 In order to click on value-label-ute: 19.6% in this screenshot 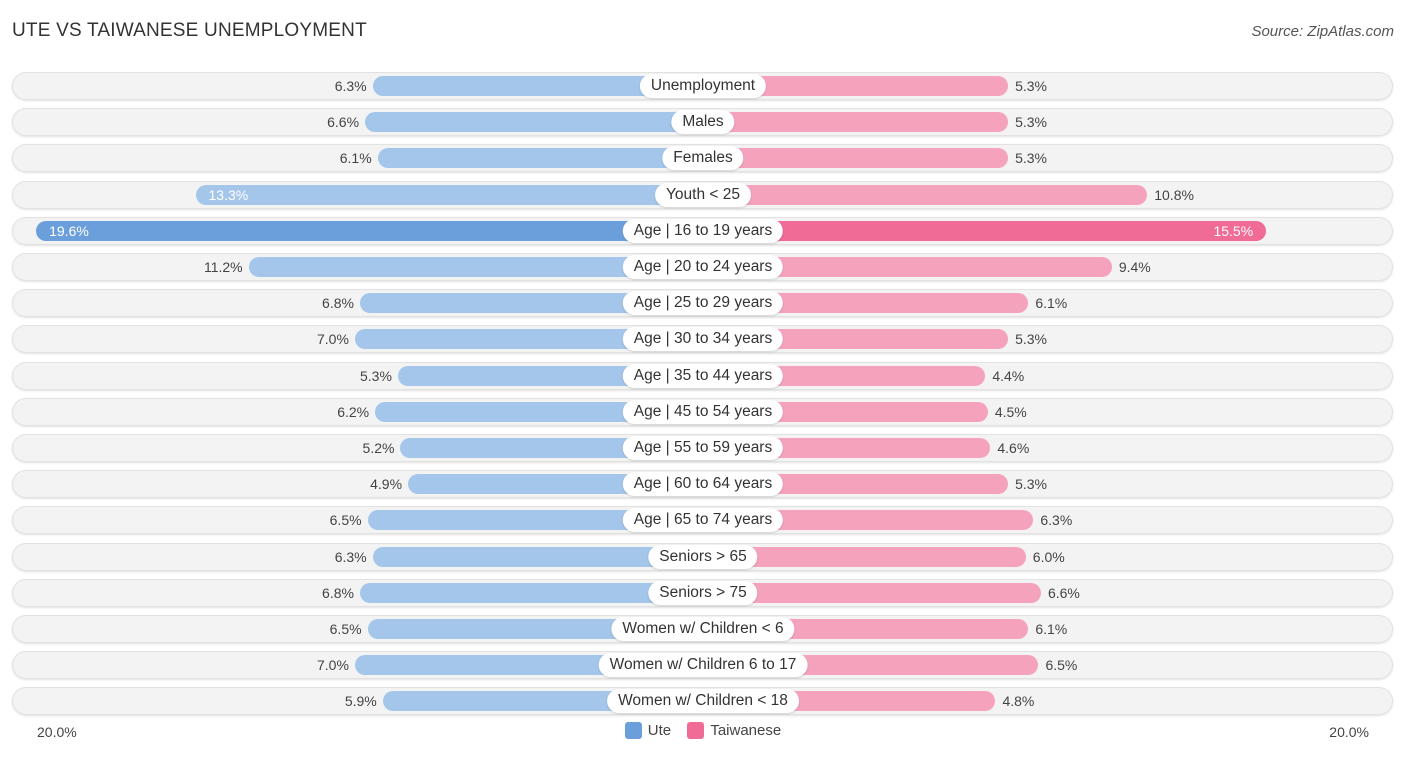, I will do `click(69, 231)`.